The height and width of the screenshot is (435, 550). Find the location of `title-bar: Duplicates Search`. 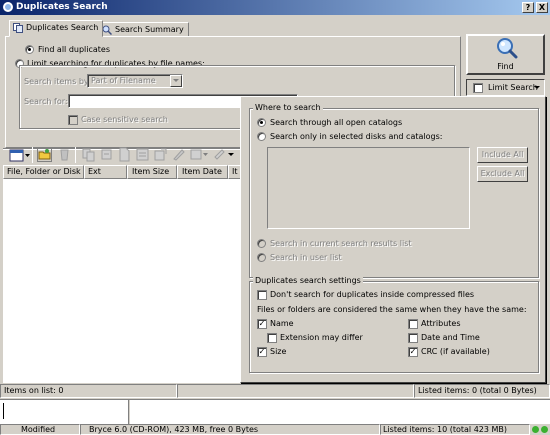

title-bar: Duplicates Search is located at coordinates (275, 7).